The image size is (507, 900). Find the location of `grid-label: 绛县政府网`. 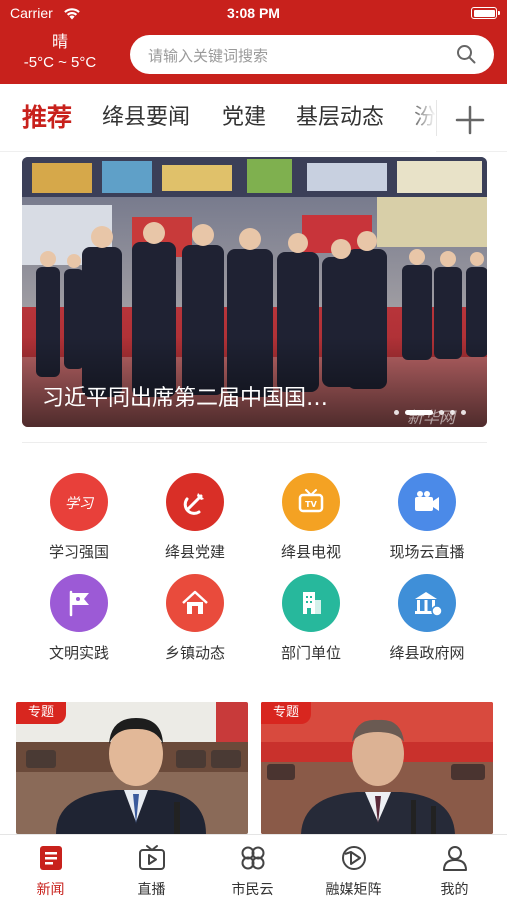

grid-label: 绛县政府网 is located at coordinates (427, 653).